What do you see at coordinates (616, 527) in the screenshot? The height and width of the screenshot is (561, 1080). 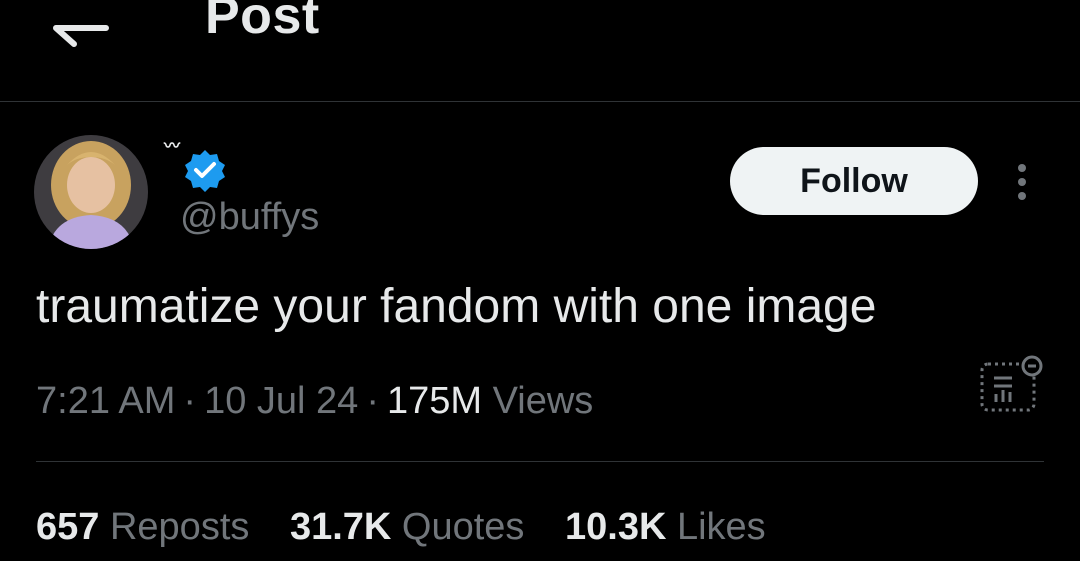 I see `likes-count: 10.3K` at bounding box center [616, 527].